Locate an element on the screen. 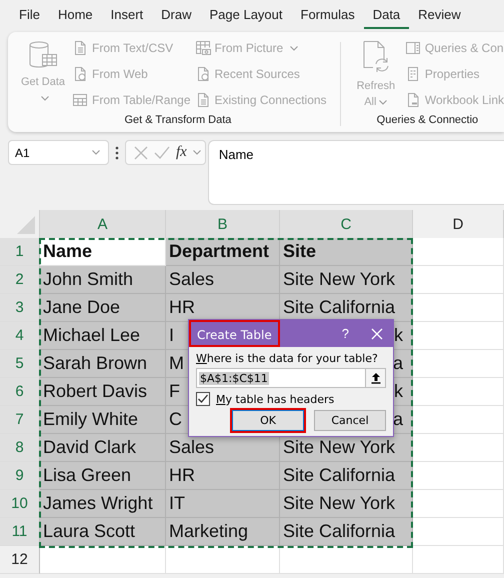 This screenshot has height=578, width=504. database-table-icon is located at coordinates (43, 55).